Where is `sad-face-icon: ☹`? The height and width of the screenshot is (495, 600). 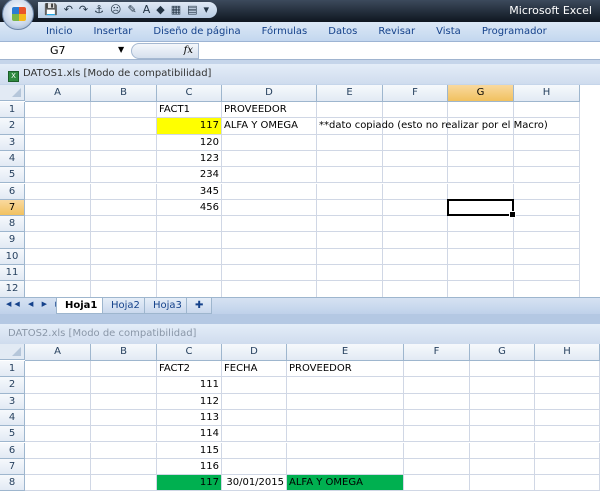
sad-face-icon: ☹ is located at coordinates (115, 10).